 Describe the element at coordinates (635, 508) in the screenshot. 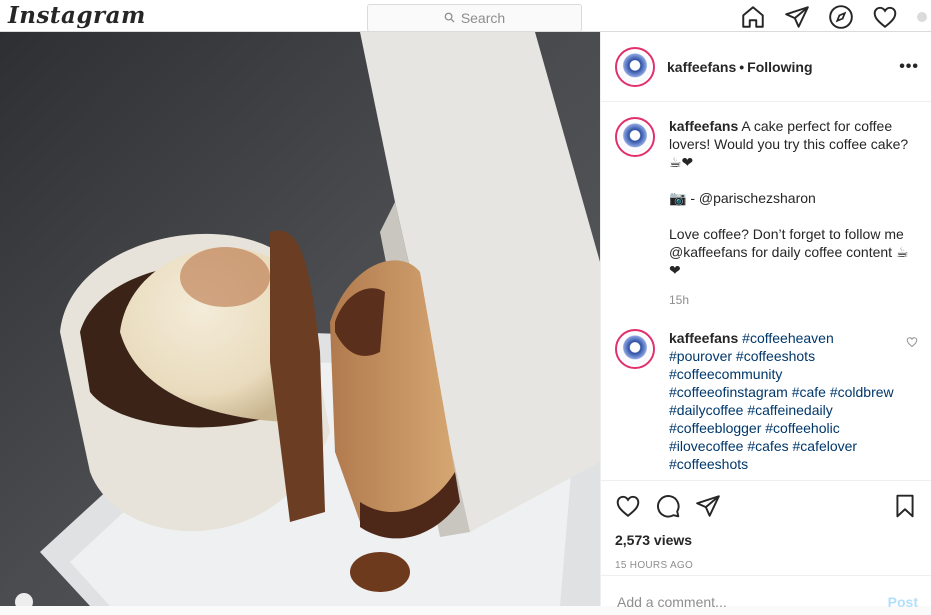

I see `like-heart-icon` at that location.